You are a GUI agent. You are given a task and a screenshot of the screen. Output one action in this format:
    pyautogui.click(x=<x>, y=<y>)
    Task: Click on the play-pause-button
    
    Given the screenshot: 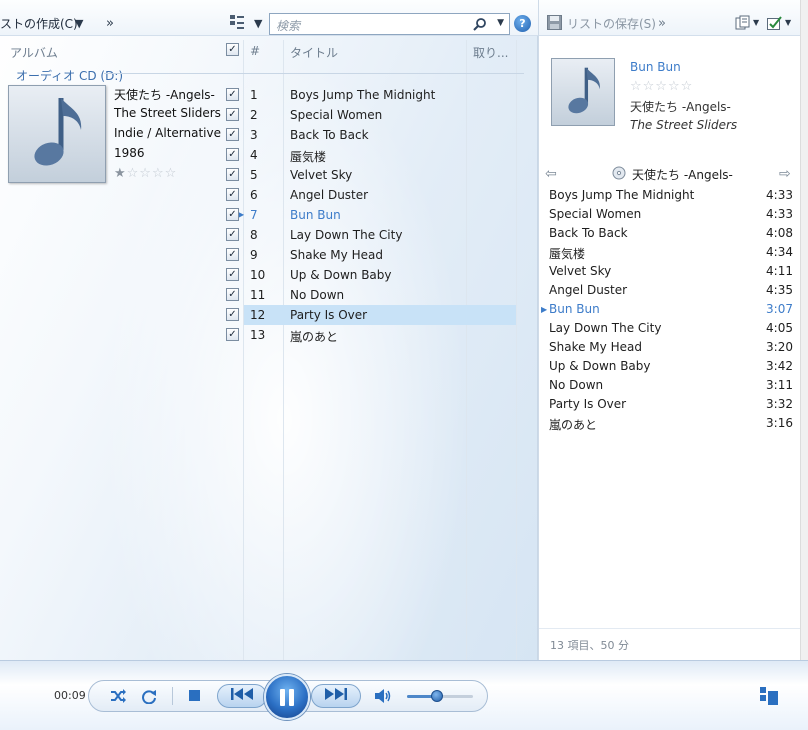 What is the action you would take?
    pyautogui.click(x=287, y=697)
    